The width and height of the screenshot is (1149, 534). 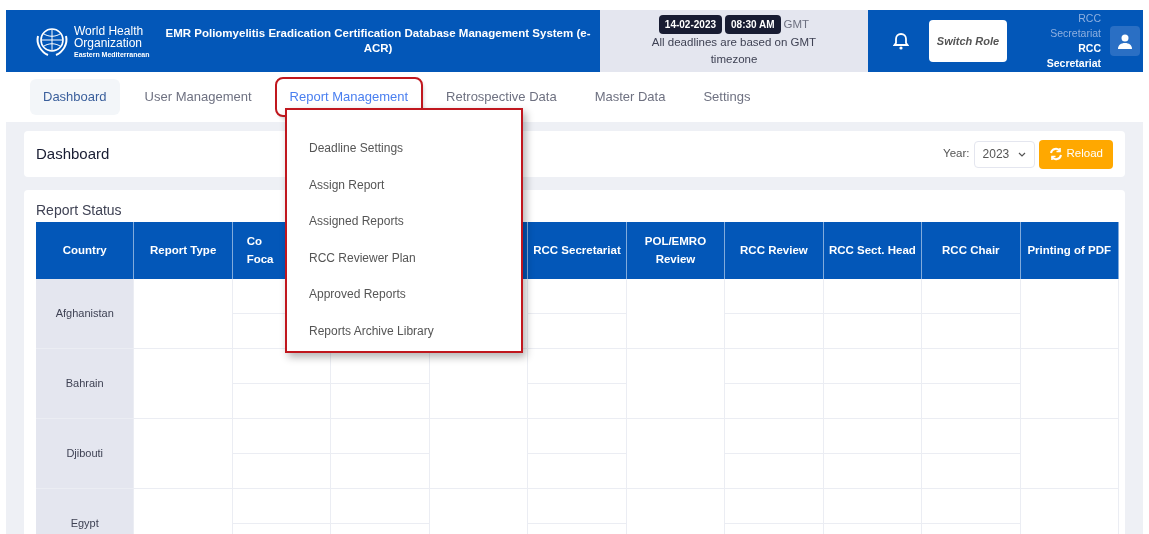 What do you see at coordinates (79, 210) in the screenshot?
I see `section-title: Report Status` at bounding box center [79, 210].